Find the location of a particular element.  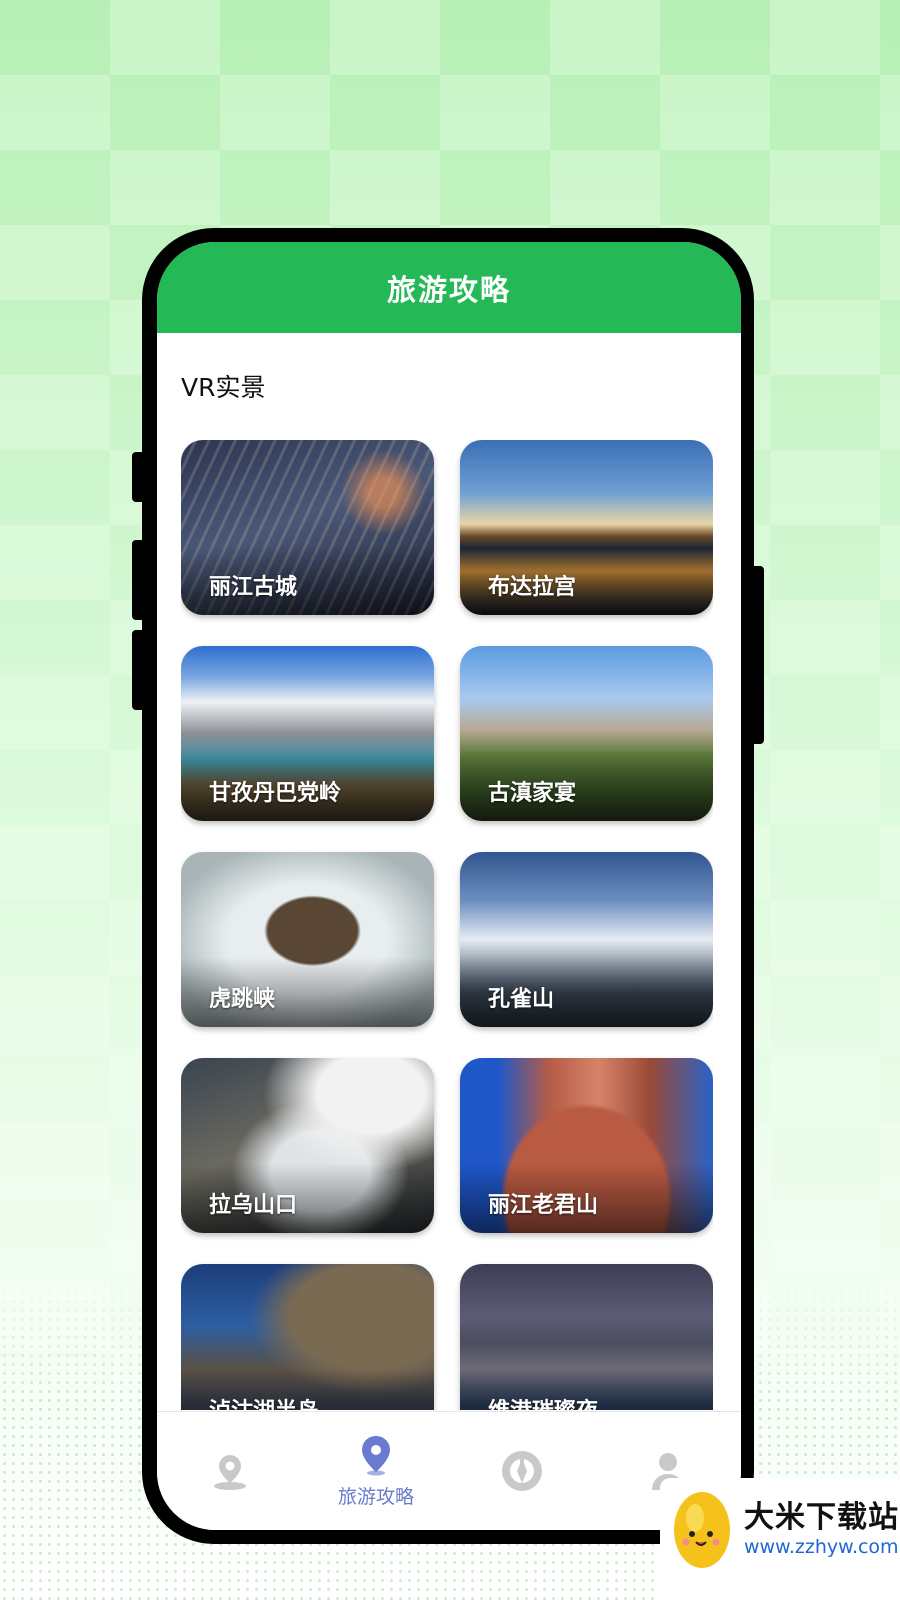

section-title: VR实景 is located at coordinates (223, 387).